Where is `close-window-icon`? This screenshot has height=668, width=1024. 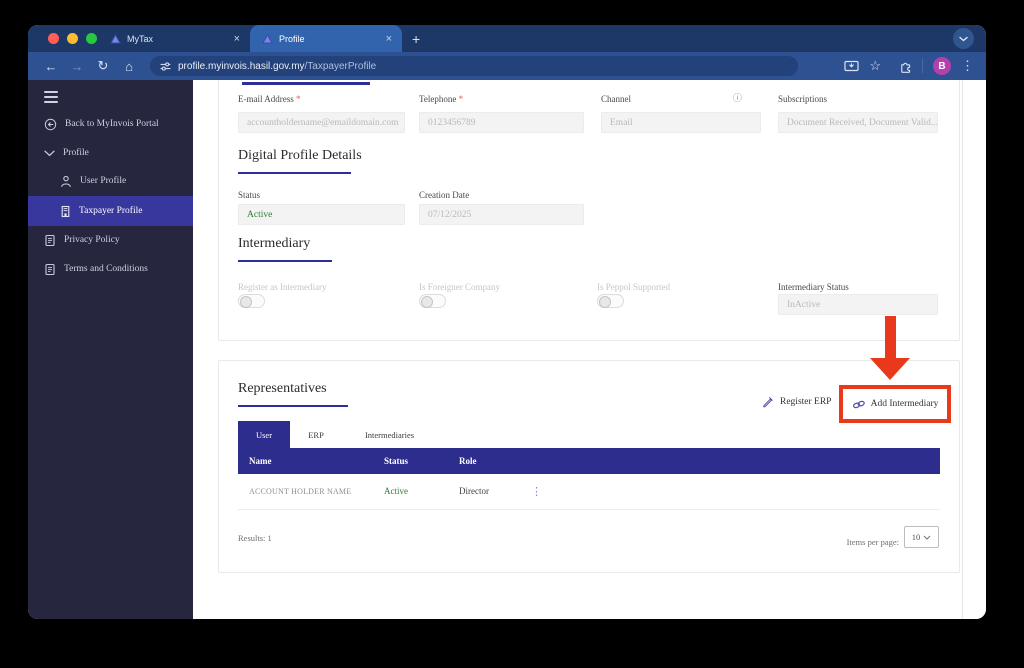
close-window-icon is located at coordinates (53, 38).